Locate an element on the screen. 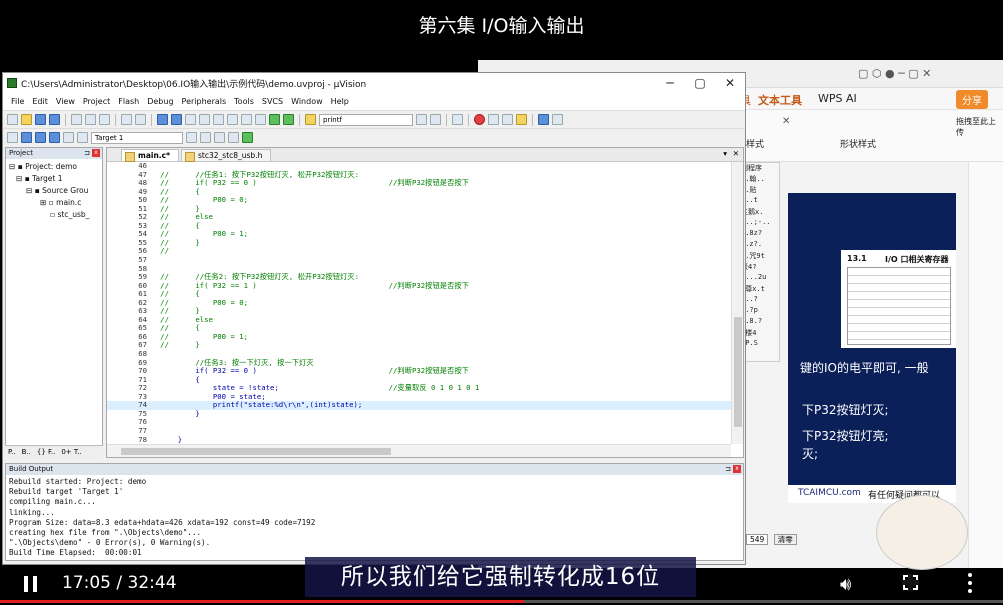 The width and height of the screenshot is (1003, 605). code-line: 76 is located at coordinates (419, 422).